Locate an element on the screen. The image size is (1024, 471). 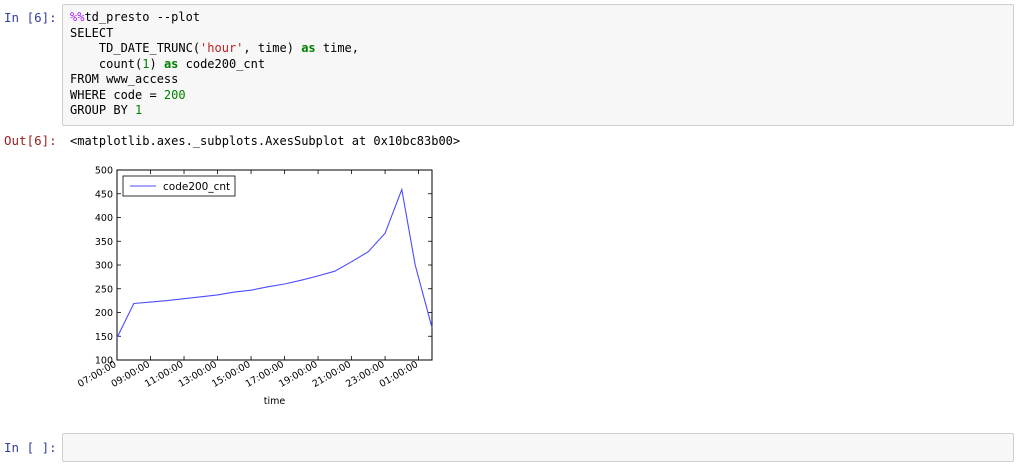
in-prompt-empty: In [ ]: is located at coordinates (30, 447).